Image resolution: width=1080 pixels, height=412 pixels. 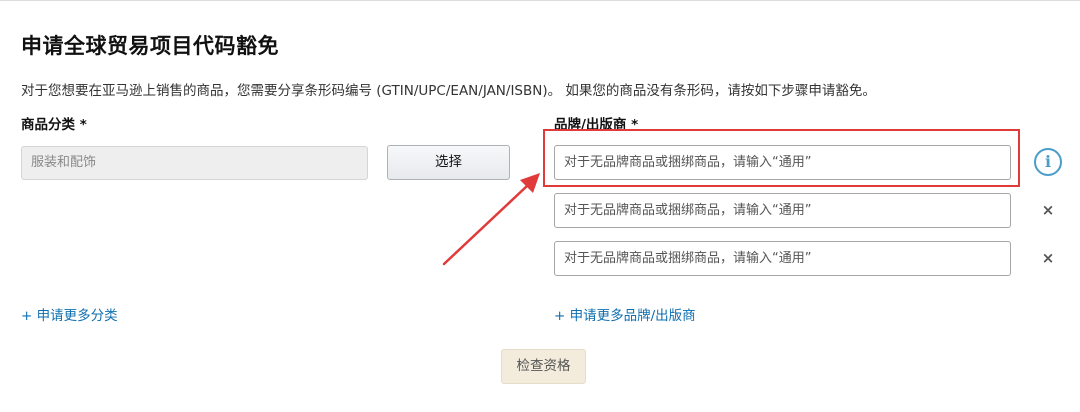 I want to click on add-more-brands-link: + 申请更多品牌/出版商, so click(x=625, y=314).